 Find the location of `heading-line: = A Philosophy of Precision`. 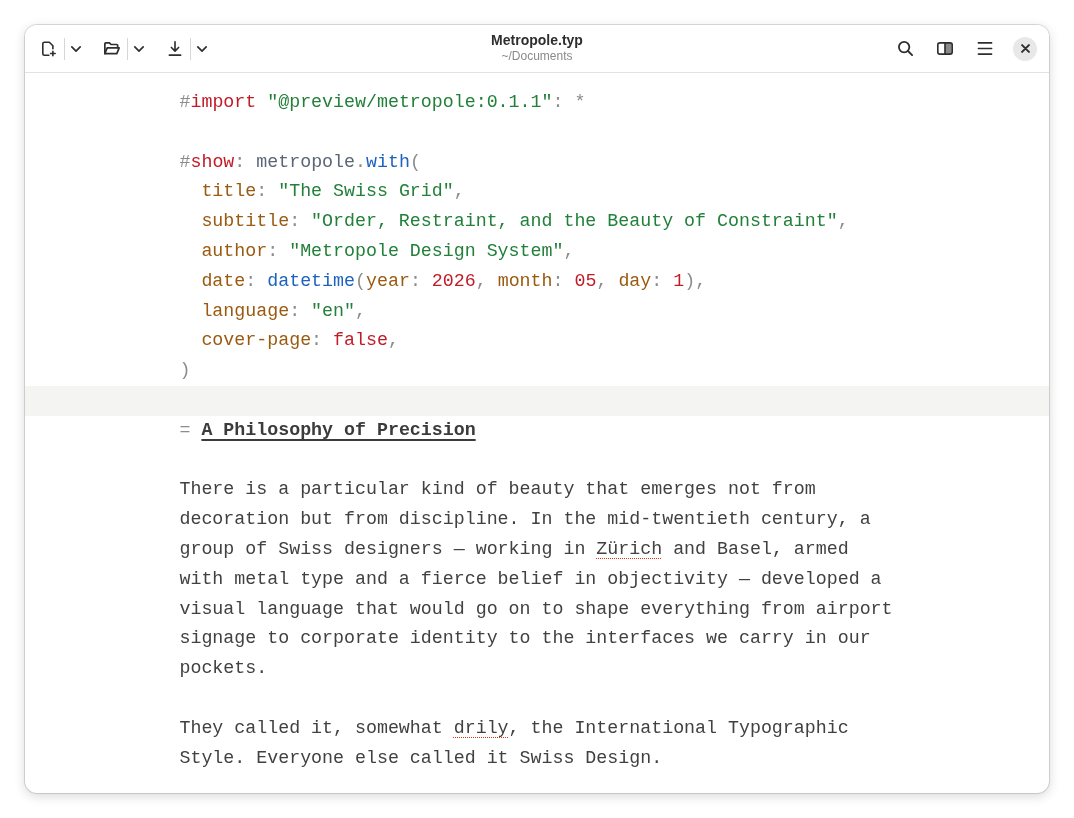

heading-line: = A Philosophy of Precision is located at coordinates (327, 430).